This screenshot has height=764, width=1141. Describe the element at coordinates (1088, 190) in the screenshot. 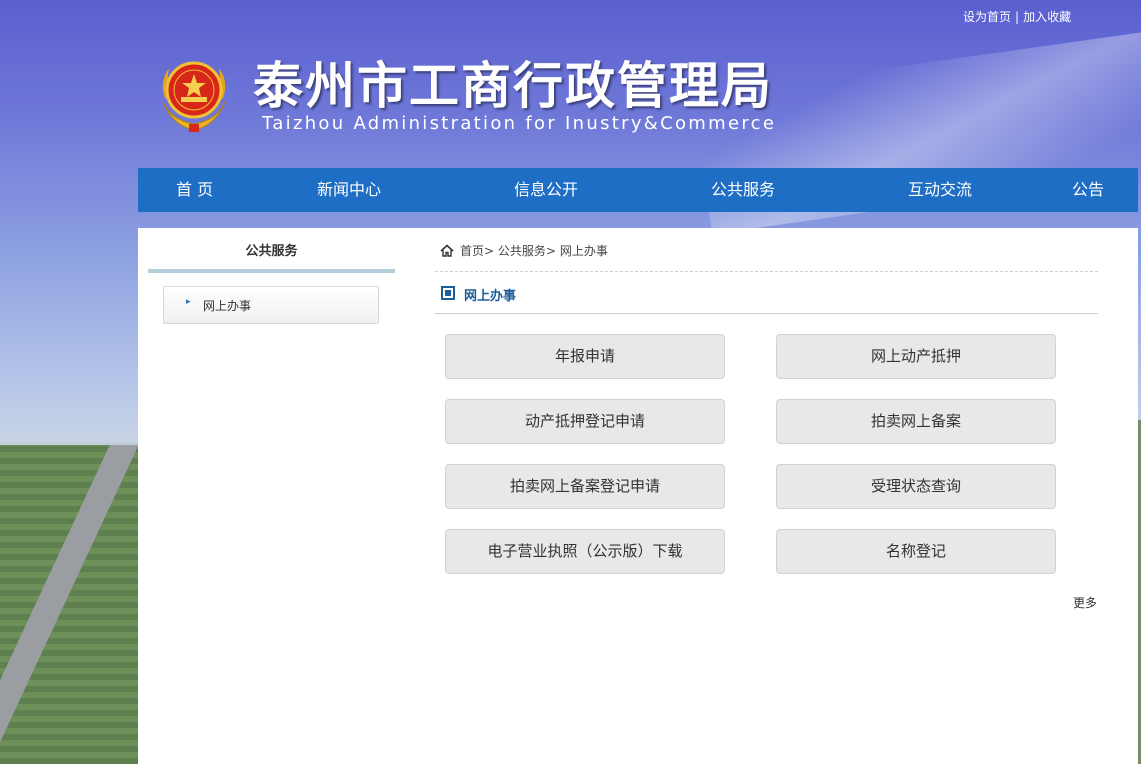

I see `nav-item-notice: 公告` at that location.